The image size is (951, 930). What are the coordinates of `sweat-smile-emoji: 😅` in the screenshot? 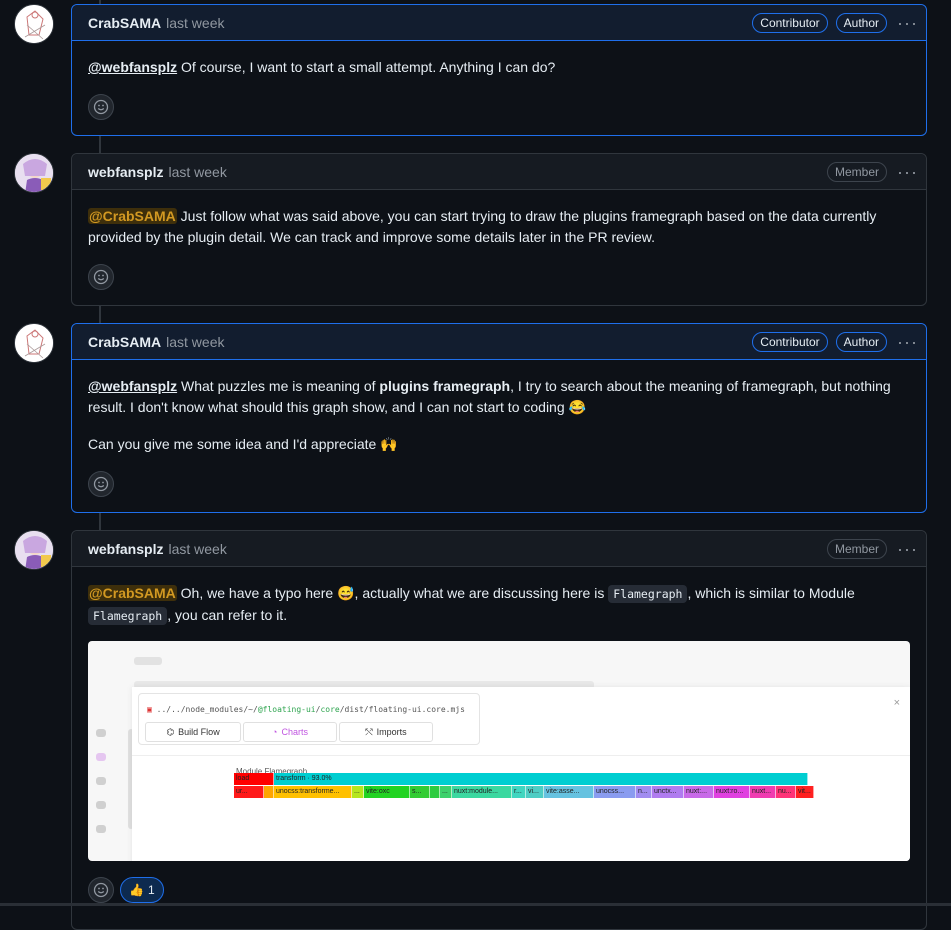 It's located at (346, 593).